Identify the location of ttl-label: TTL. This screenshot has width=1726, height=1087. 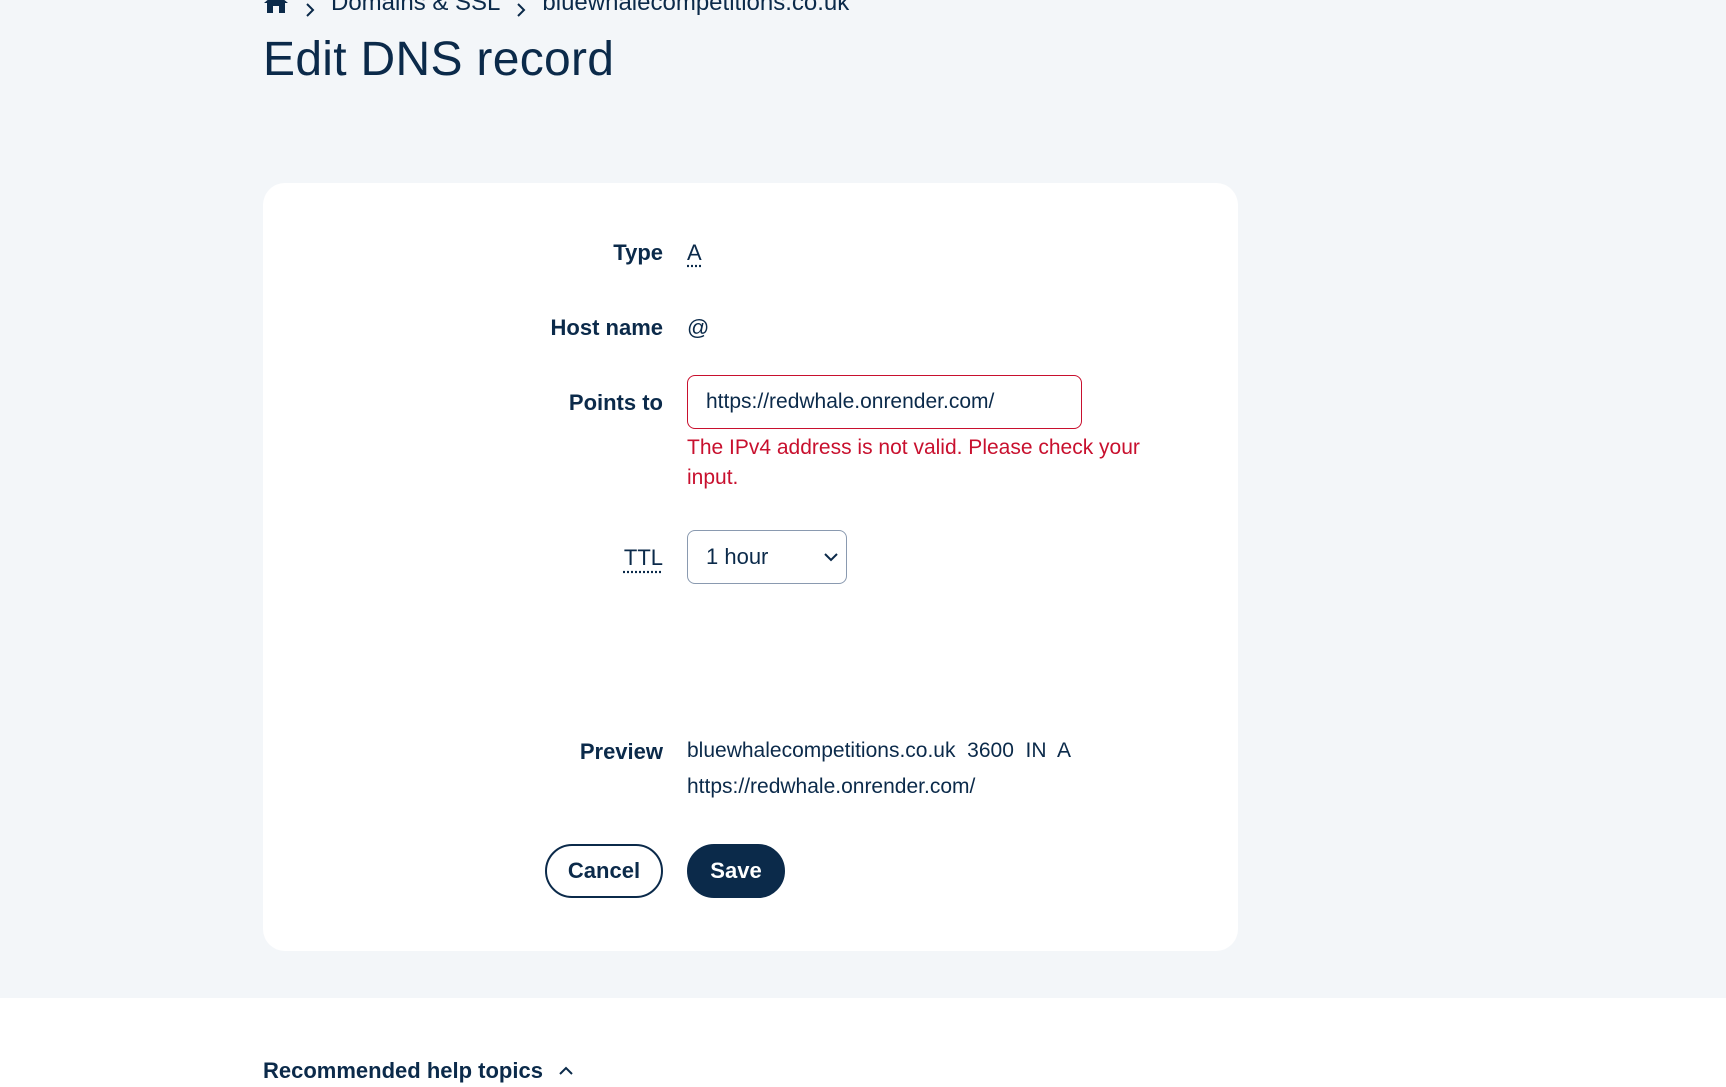
(643, 558).